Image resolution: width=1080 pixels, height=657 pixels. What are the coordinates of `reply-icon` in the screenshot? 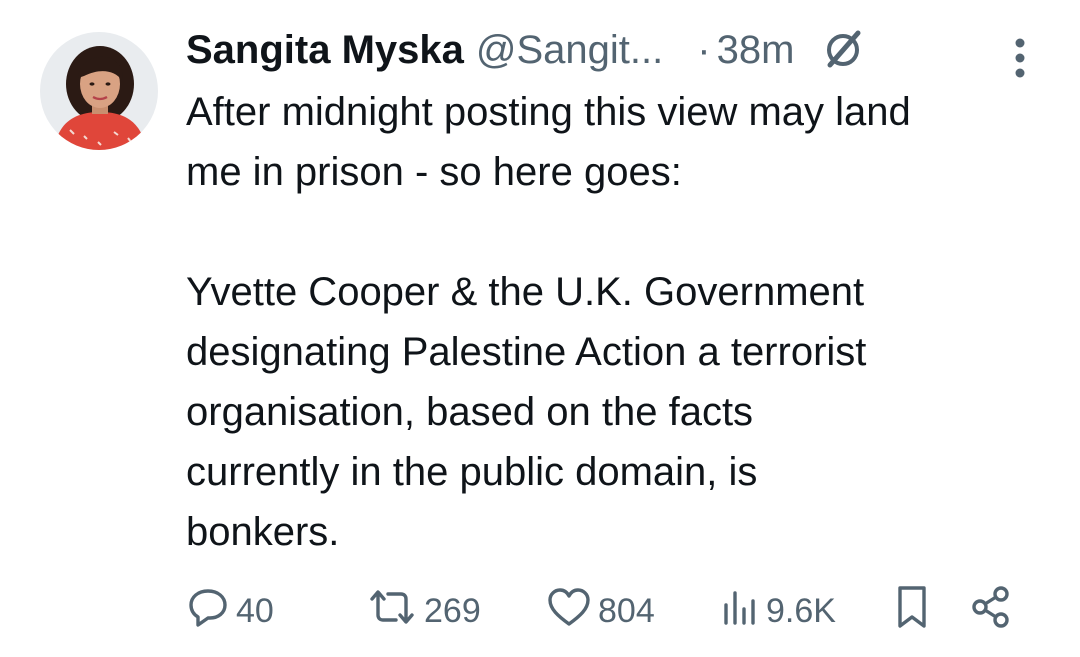 It's located at (208, 611).